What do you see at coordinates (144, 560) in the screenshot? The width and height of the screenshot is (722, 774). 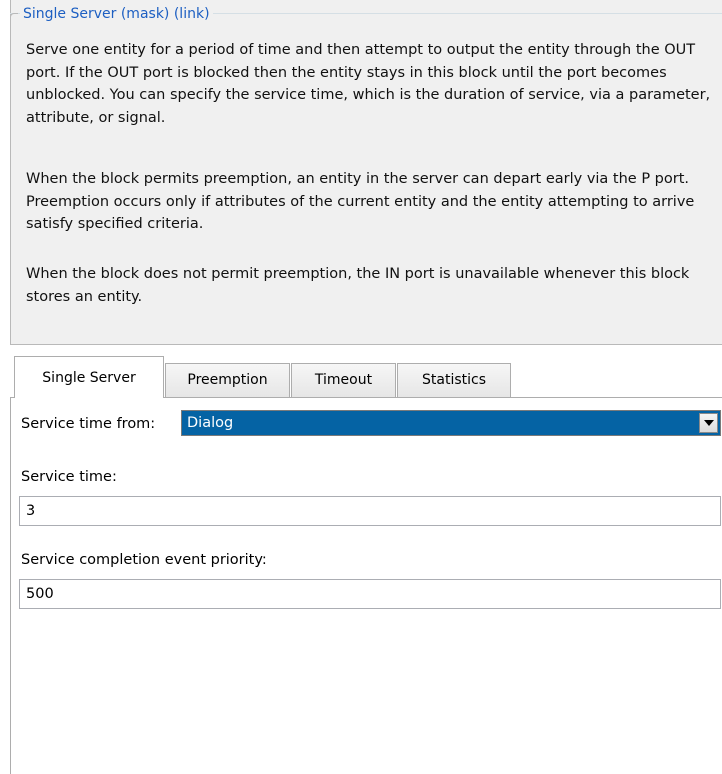 I see `event-priority-label: Service completion event priority:` at bounding box center [144, 560].